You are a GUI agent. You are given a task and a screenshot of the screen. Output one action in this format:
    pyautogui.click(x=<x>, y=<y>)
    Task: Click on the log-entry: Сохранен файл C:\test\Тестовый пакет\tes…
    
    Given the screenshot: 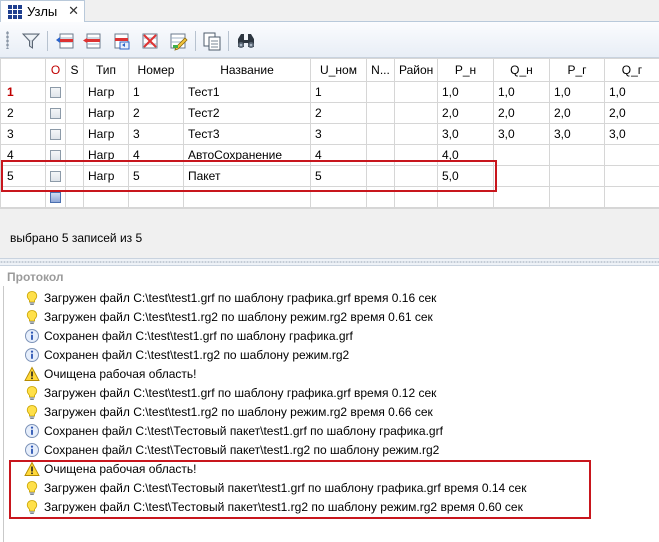 What is the action you would take?
    pyautogui.click(x=233, y=430)
    